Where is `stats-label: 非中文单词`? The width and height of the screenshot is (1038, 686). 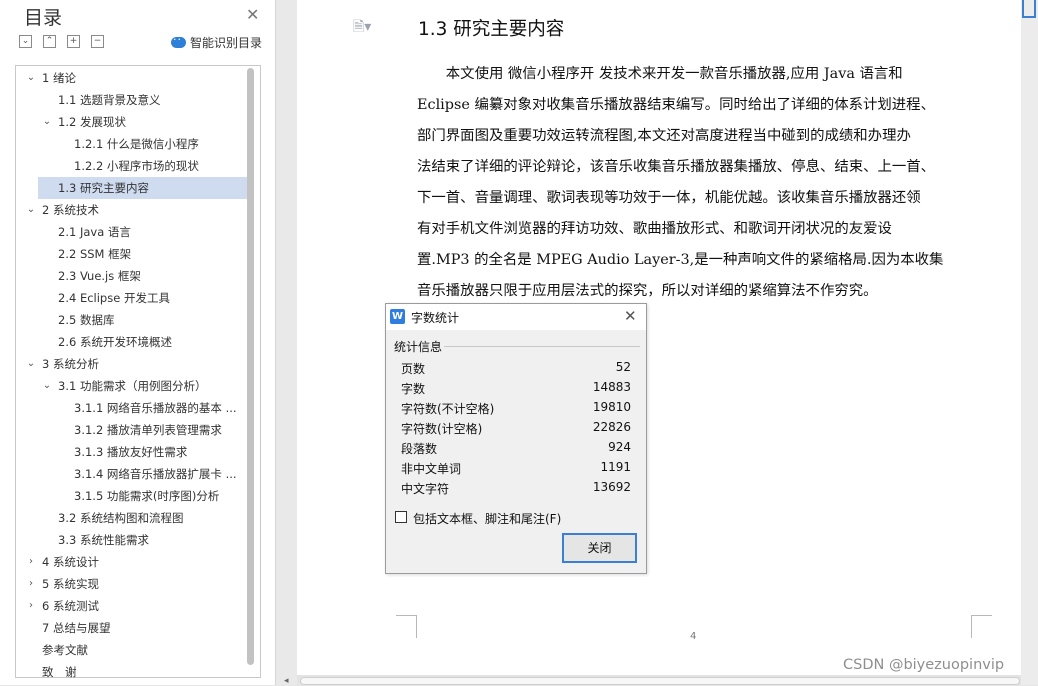
stats-label: 非中文单词 is located at coordinates (431, 469).